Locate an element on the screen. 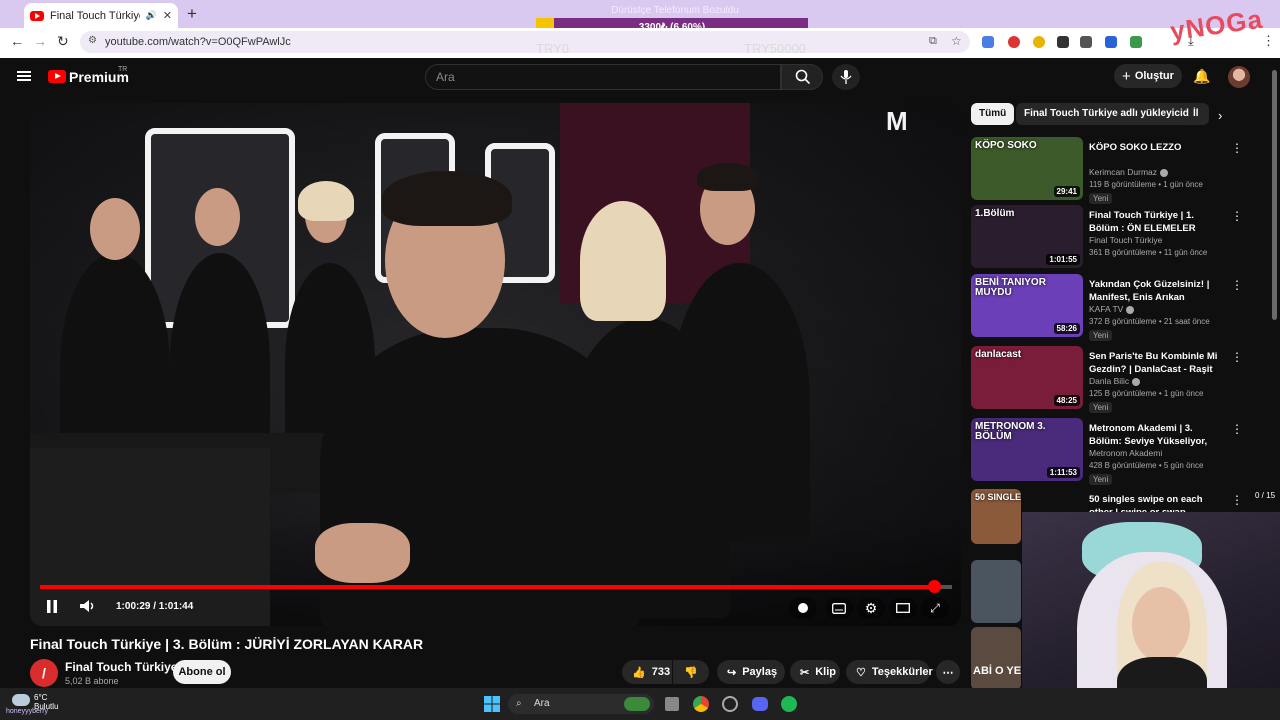 Image resolution: width=1280 pixels, height=720 pixels. donation-goal-title: Dürüstçe Telefonum Bozuldu is located at coordinates (675, 10).